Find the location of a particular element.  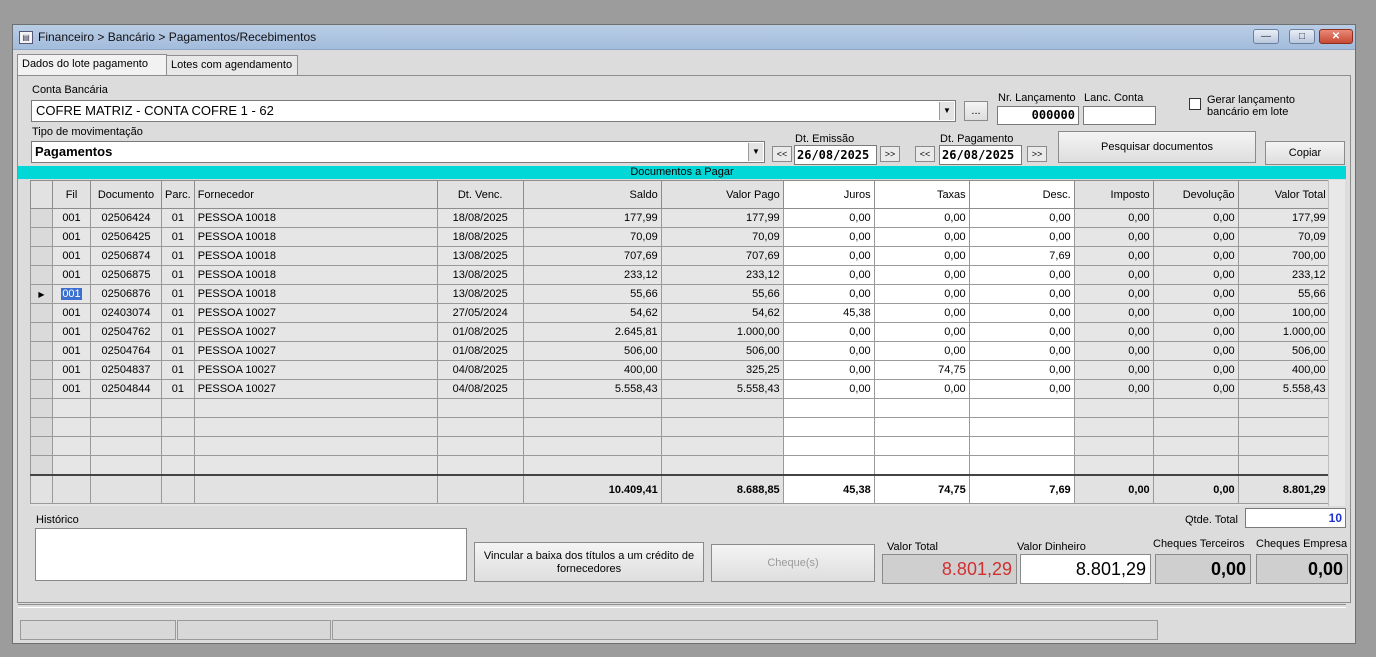

col-valor-pago: Valor Pago is located at coordinates (722, 194).